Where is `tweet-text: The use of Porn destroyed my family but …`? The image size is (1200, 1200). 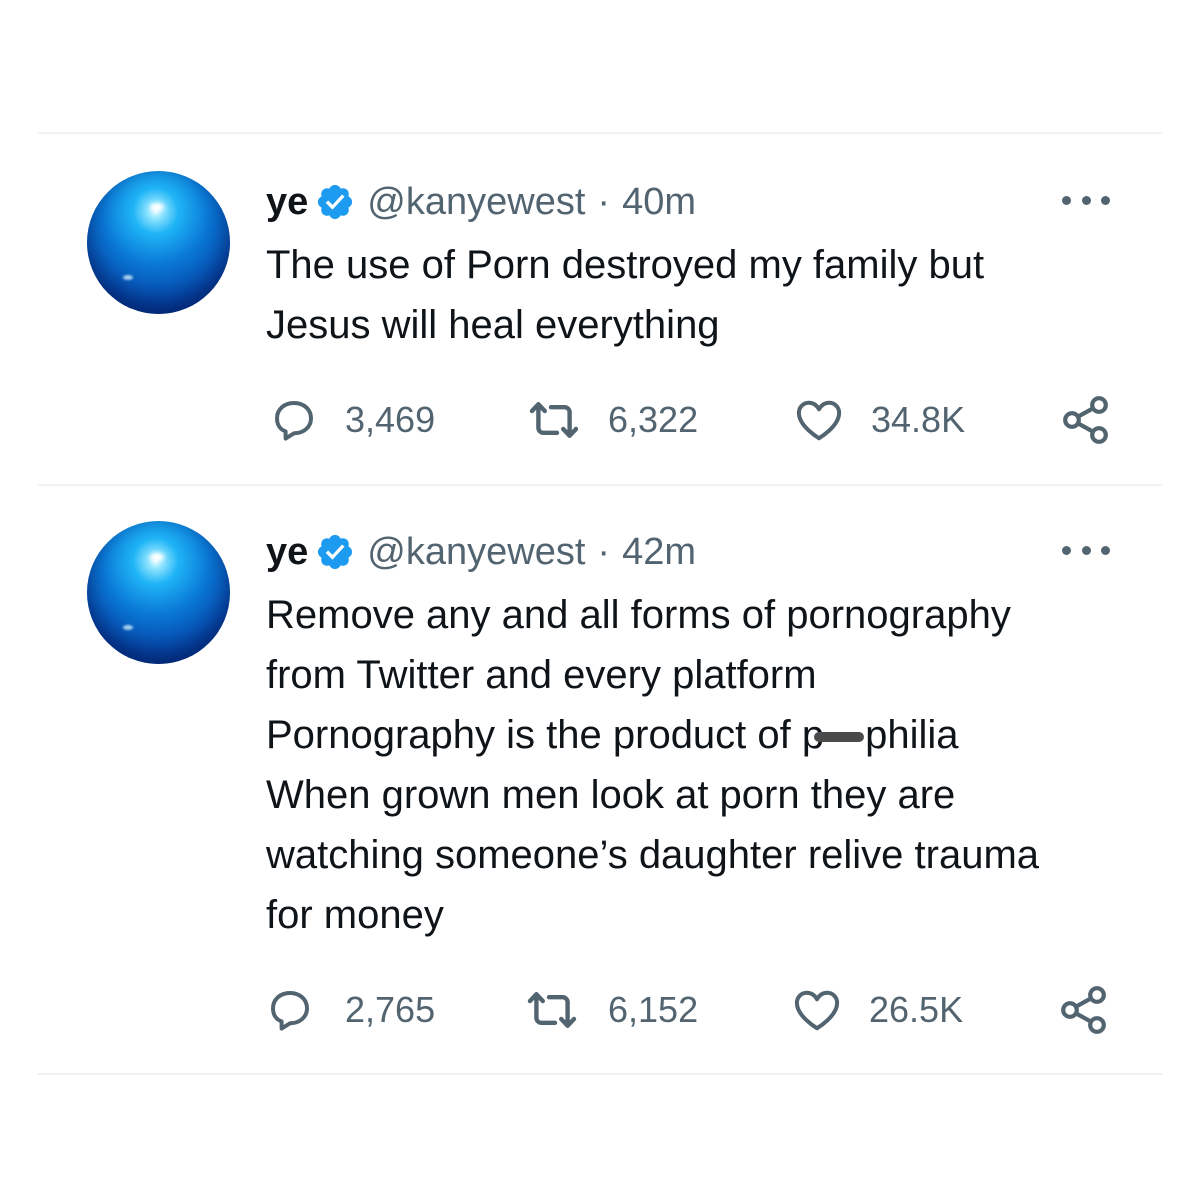 tweet-text: The use of Porn destroyed my family but … is located at coordinates (706, 295).